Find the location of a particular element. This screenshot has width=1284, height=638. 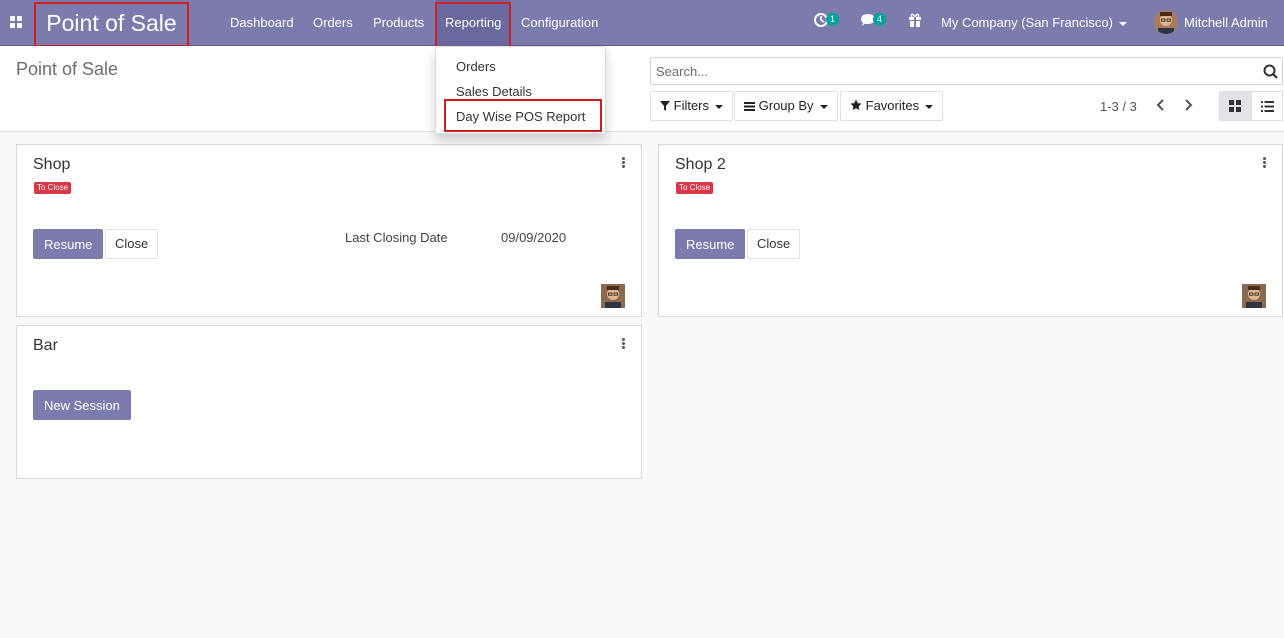

favorites-button: Favorites is located at coordinates (892, 106).